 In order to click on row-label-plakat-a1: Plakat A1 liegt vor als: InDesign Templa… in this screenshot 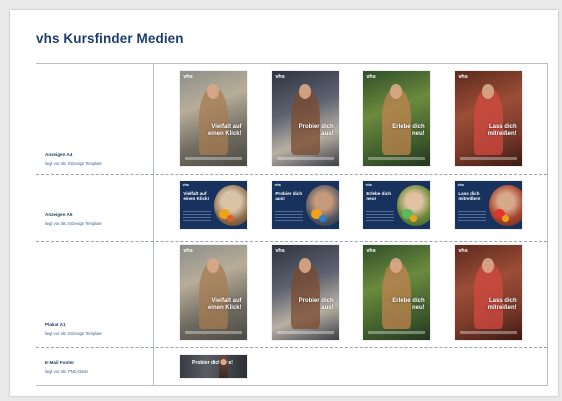, I will do `click(97, 329)`.